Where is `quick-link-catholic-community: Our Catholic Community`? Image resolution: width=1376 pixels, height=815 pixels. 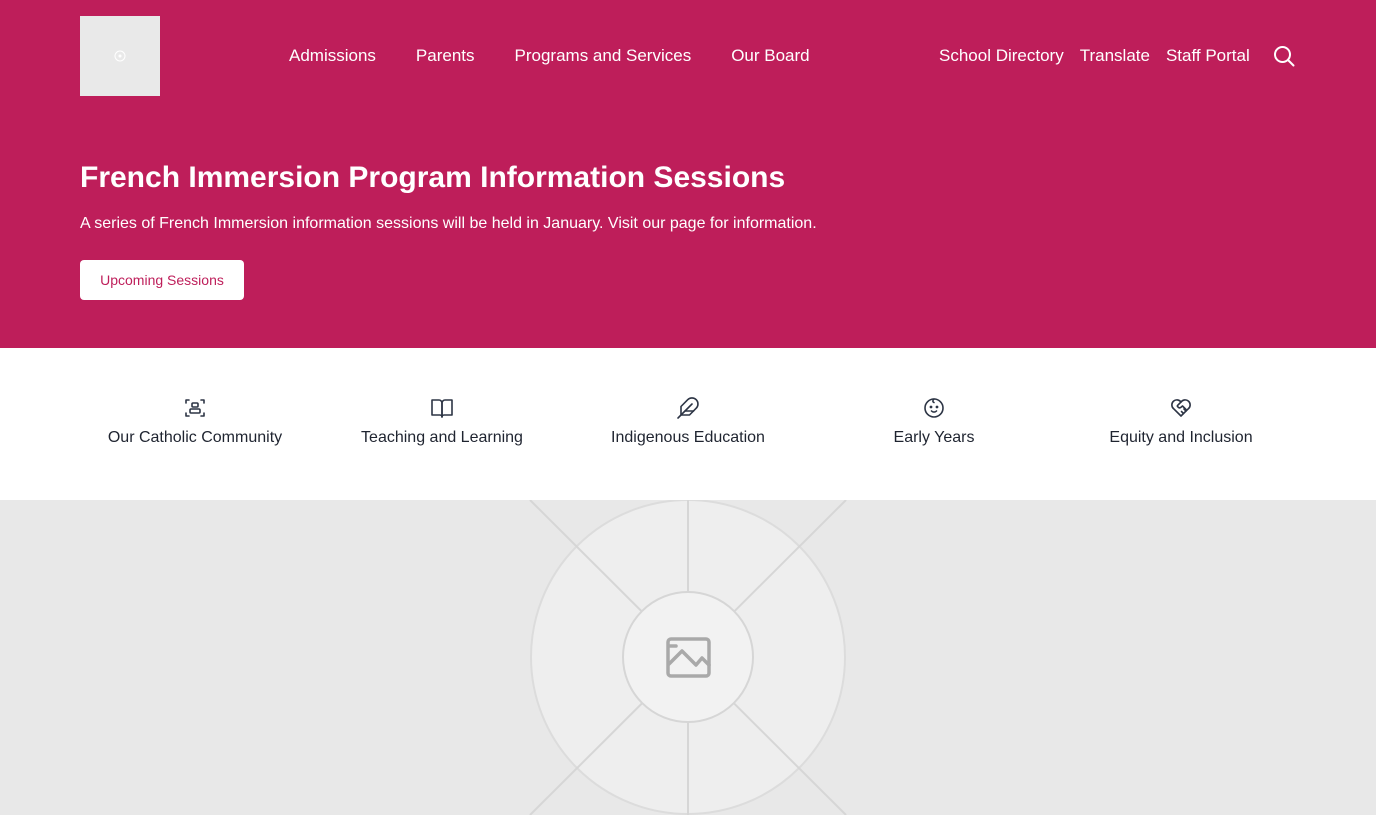
quick-link-catholic-community: Our Catholic Community is located at coordinates (195, 426).